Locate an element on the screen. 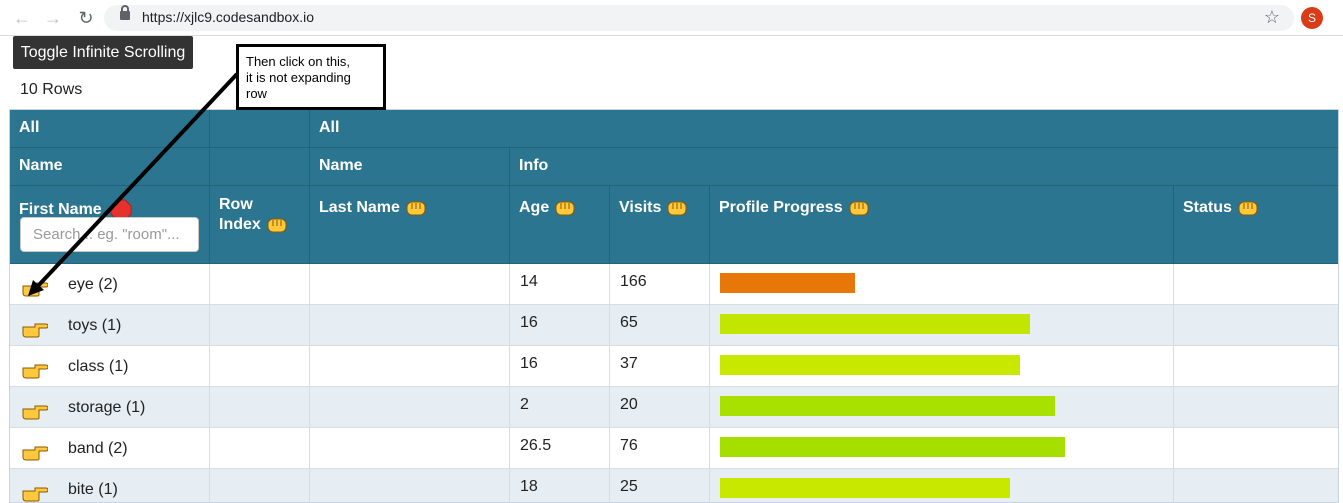  url-text: https://xjlc9.codesandbox.io is located at coordinates (228, 17).